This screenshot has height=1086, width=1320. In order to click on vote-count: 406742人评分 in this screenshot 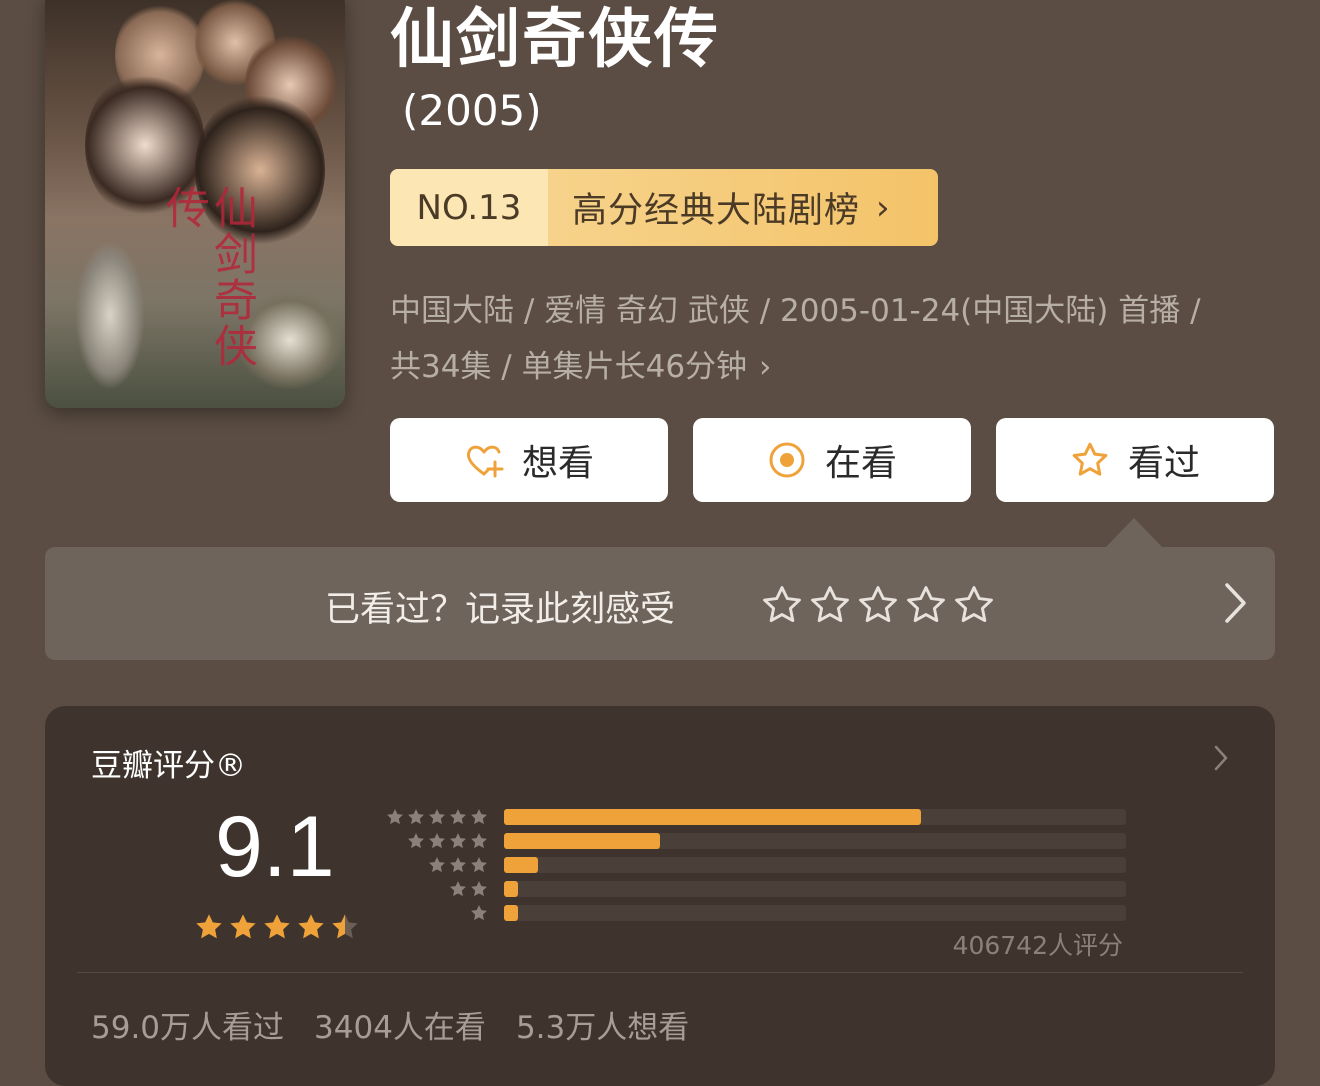, I will do `click(1037, 945)`.